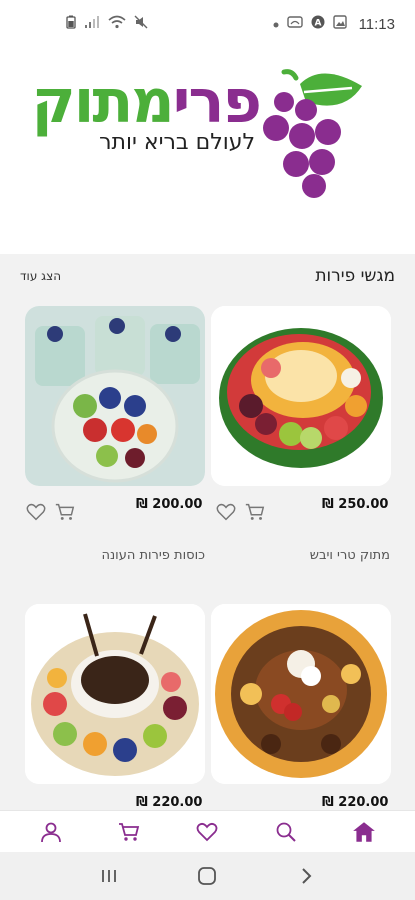 Image resolution: width=415 pixels, height=900 pixels. I want to click on nav-profile, so click(51, 832).